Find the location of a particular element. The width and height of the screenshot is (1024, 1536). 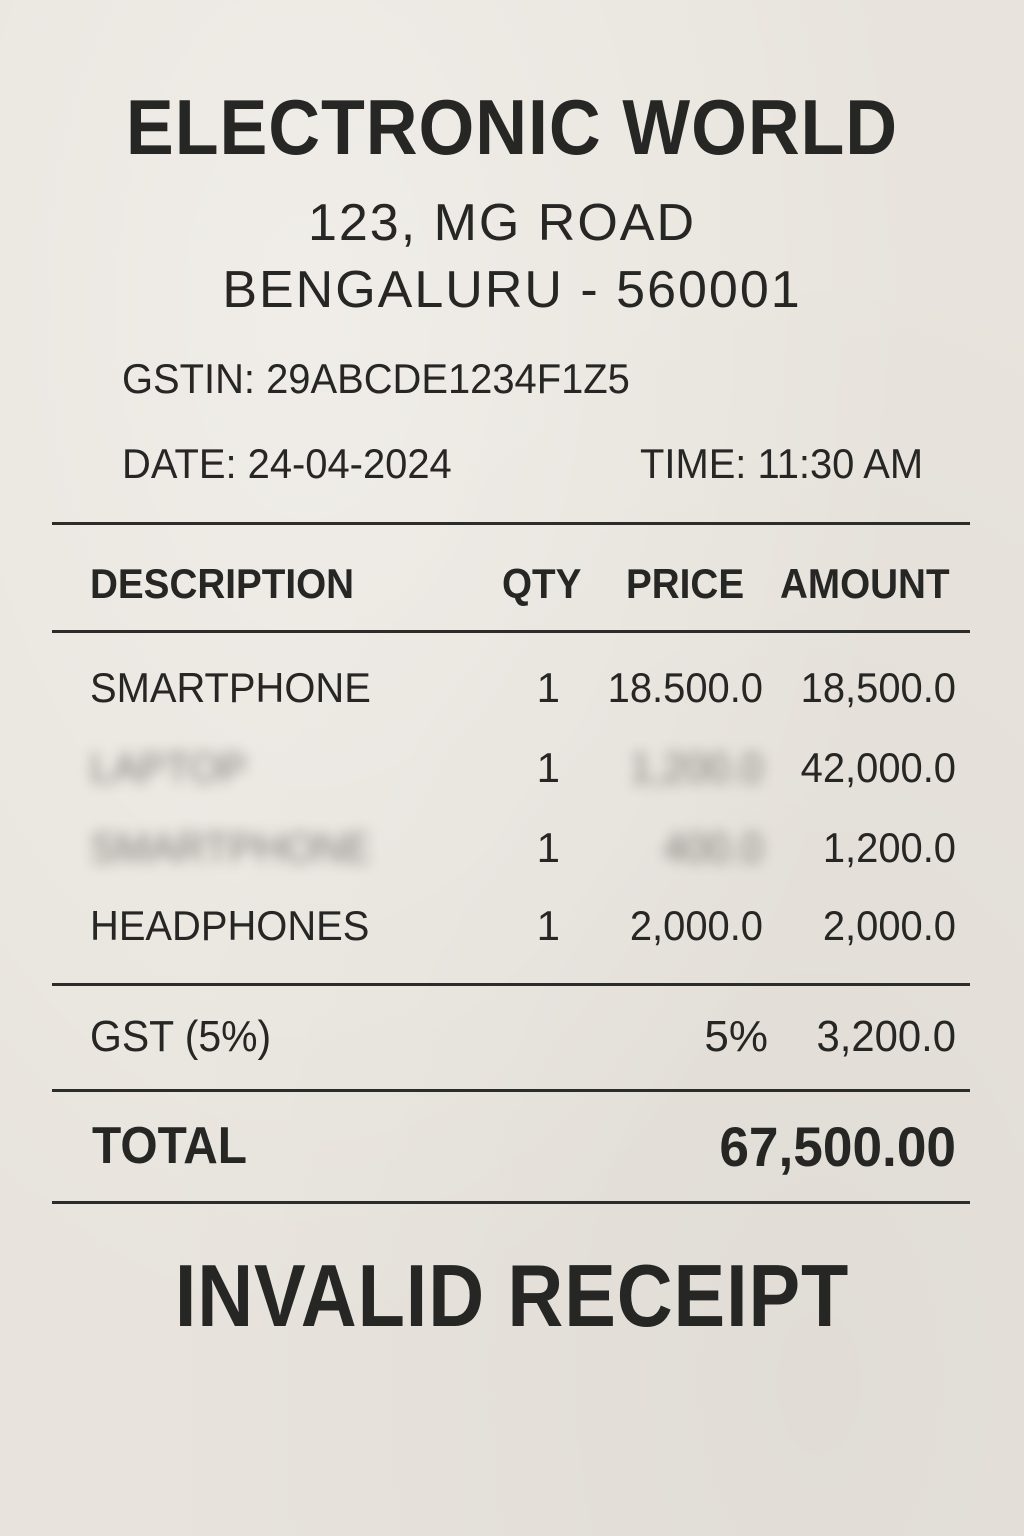

item-amount: 42,000.0 is located at coordinates (878, 767).